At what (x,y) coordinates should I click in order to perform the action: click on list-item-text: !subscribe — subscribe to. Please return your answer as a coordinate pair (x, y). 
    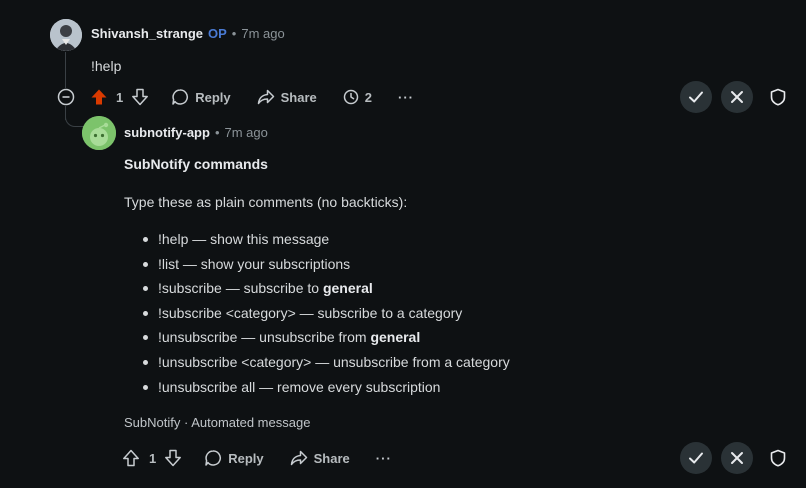
    Looking at the image, I should click on (240, 288).